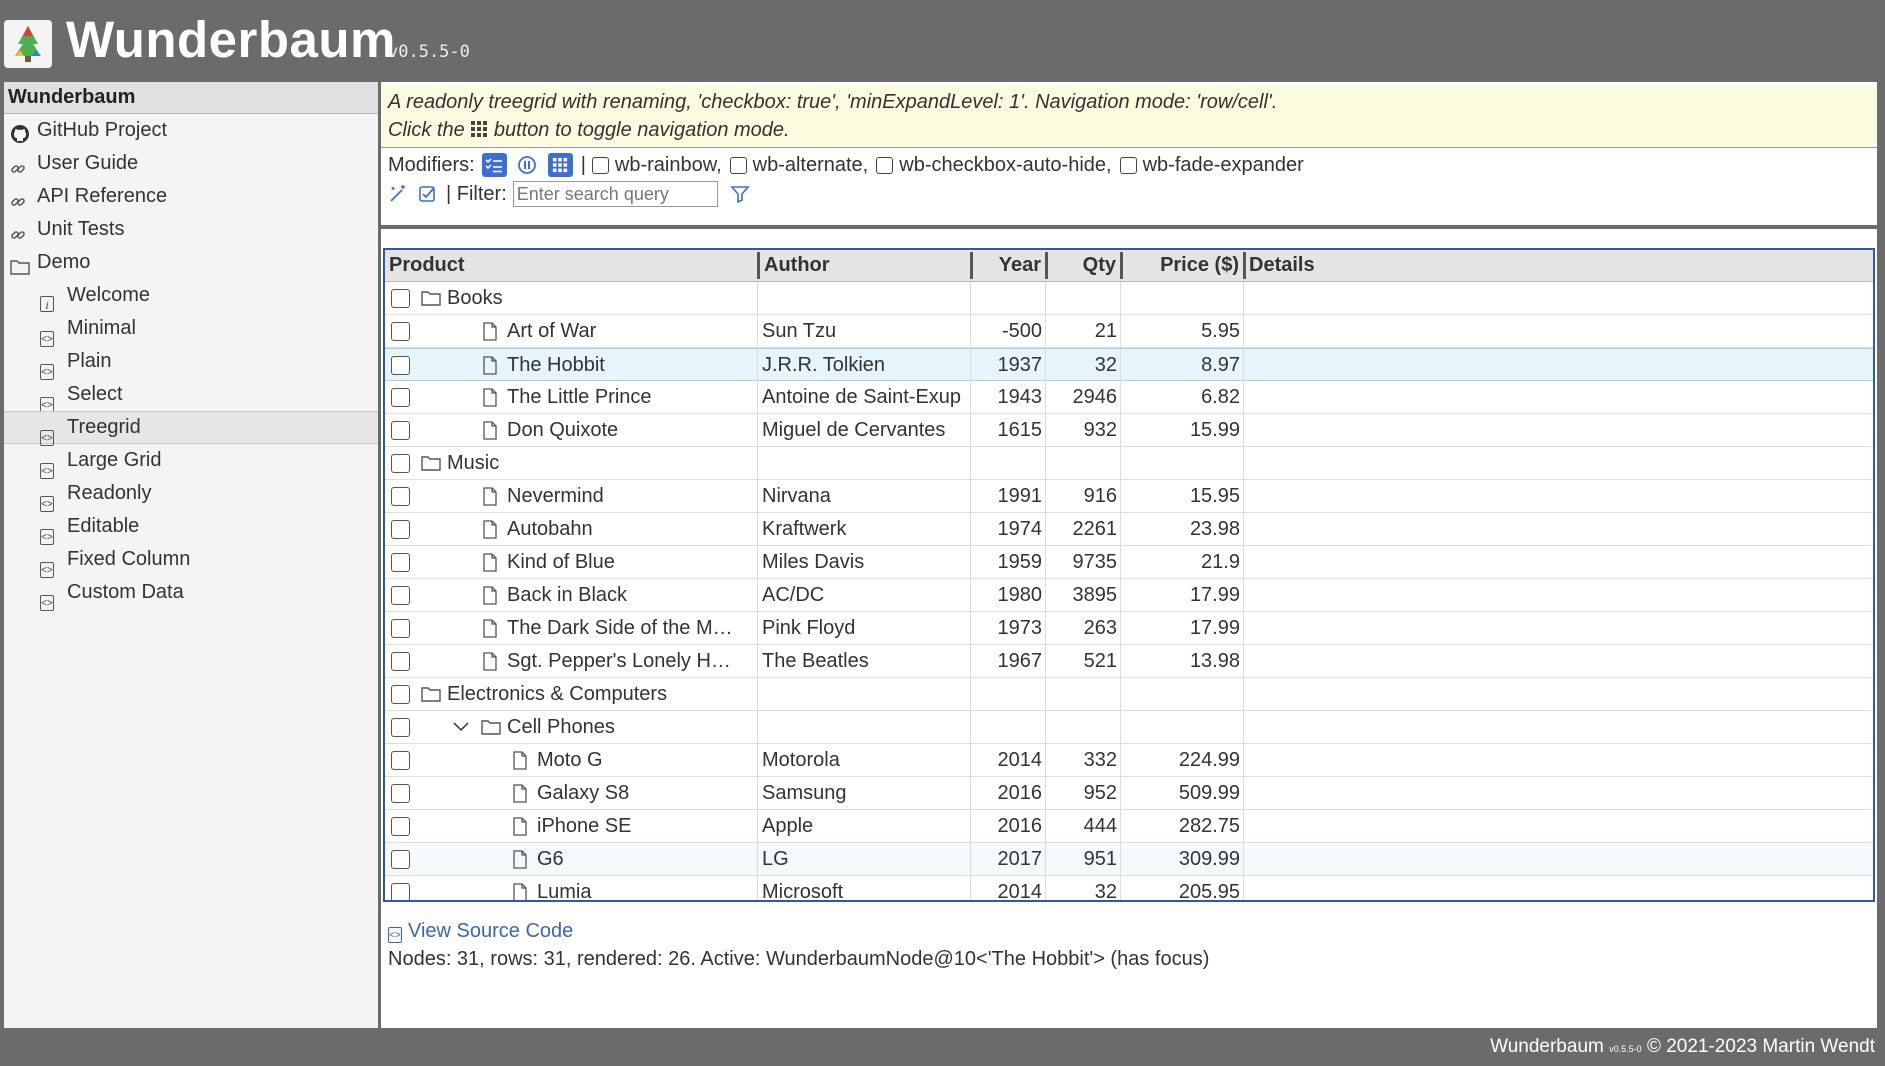 Image resolution: width=1885 pixels, height=1066 pixels. What do you see at coordinates (865, 365) in the screenshot?
I see `author-cell: J.R.R. Tolkien` at bounding box center [865, 365].